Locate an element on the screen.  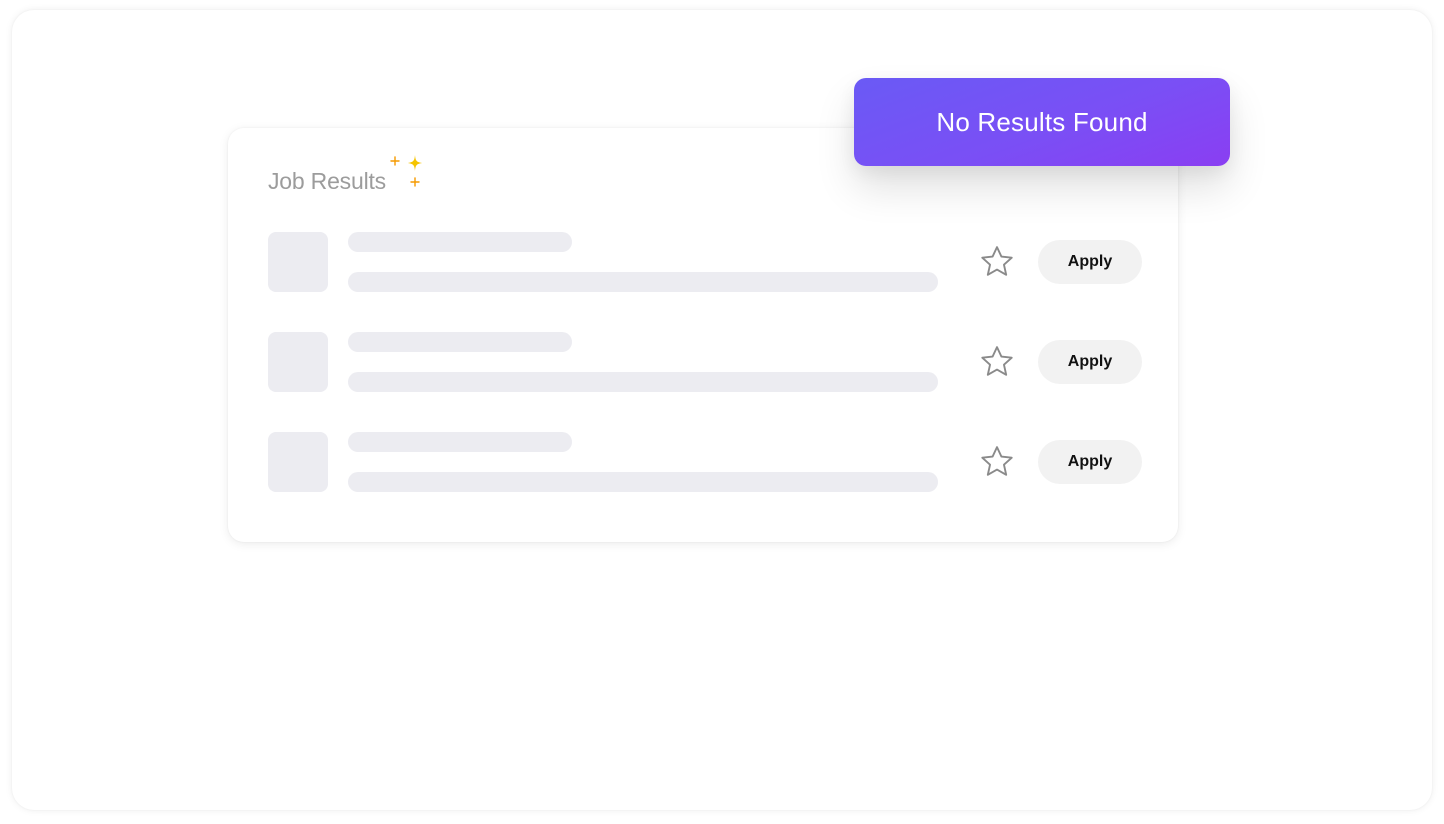
sparkle-large is located at coordinates (415, 163).